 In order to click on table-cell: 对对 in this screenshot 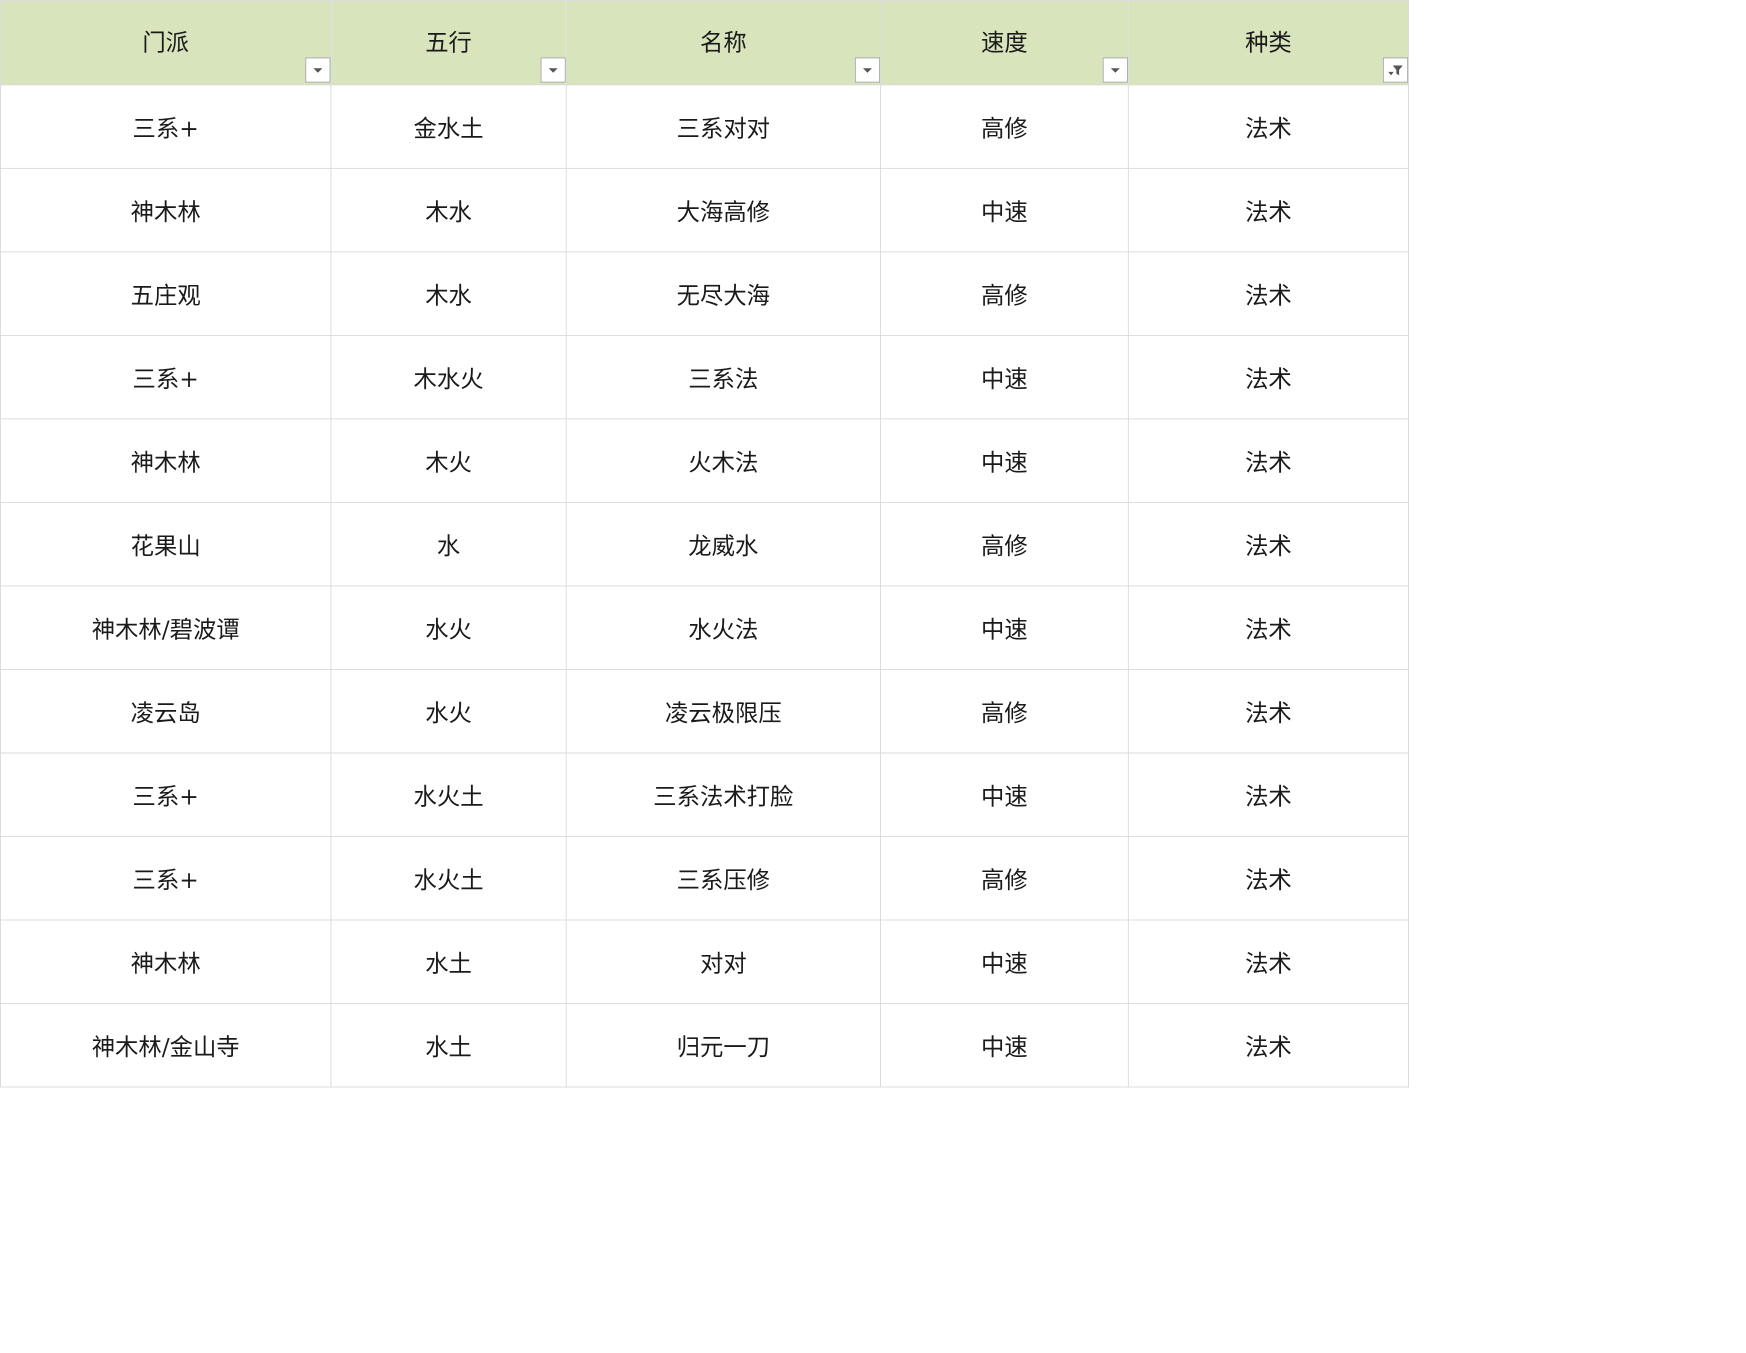, I will do `click(723, 961)`.